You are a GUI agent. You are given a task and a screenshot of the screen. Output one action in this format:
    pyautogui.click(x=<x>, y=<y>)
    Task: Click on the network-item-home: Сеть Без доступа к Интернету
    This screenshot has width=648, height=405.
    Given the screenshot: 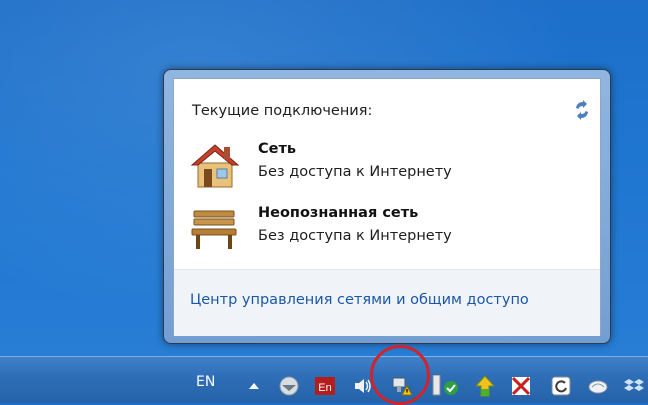 What is the action you would take?
    pyautogui.click(x=378, y=167)
    